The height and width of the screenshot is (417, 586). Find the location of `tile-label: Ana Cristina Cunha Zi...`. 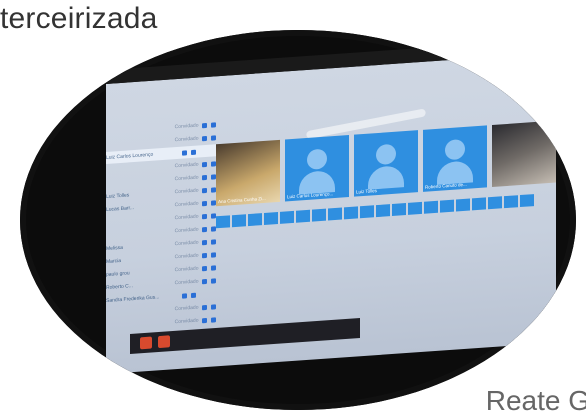

tile-label: Ana Cristina Cunha Zi... is located at coordinates (242, 200).